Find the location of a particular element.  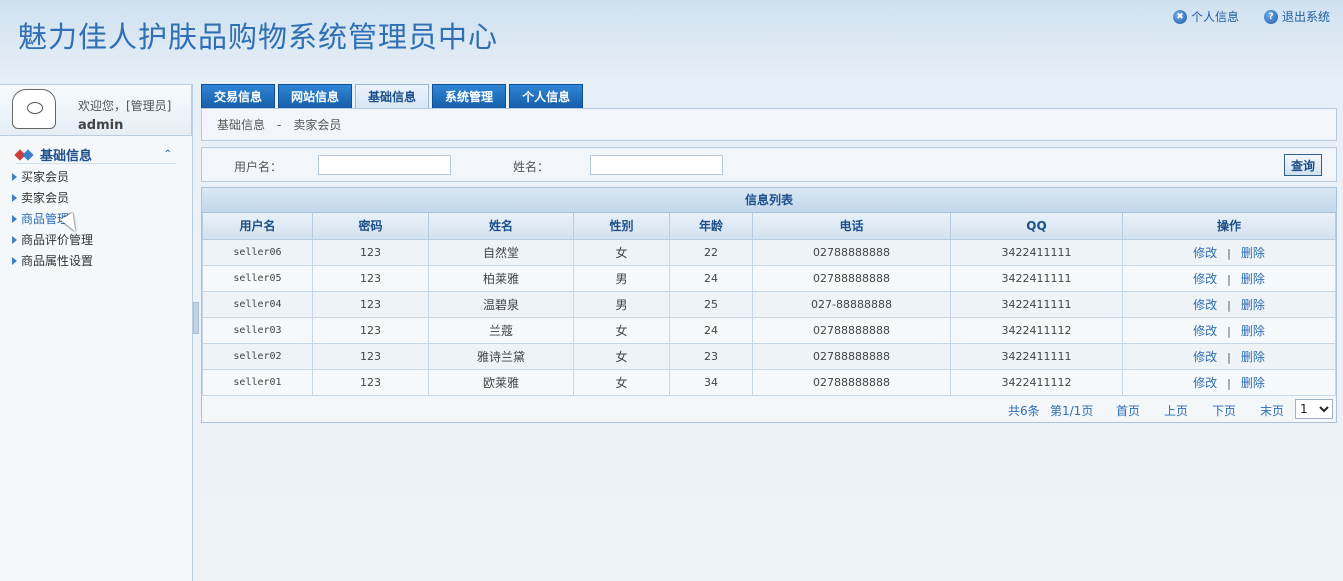

menu-section: 基础信息 ⌃ 买家会员 卖家会员 商品管理 商品评价管理 商品属性设置 is located at coordinates (96, 208).